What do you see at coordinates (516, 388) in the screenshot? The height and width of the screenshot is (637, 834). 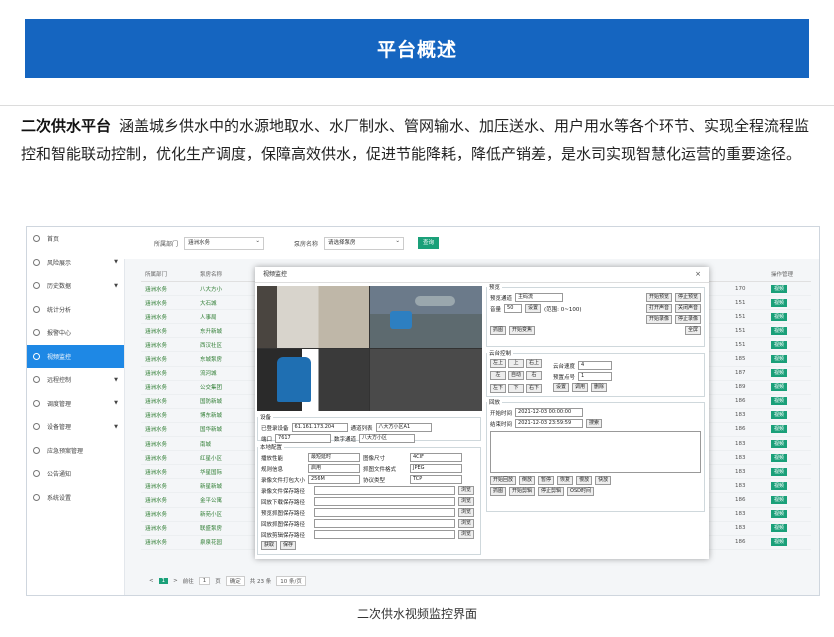 I see `ptz-button: 下` at bounding box center [516, 388].